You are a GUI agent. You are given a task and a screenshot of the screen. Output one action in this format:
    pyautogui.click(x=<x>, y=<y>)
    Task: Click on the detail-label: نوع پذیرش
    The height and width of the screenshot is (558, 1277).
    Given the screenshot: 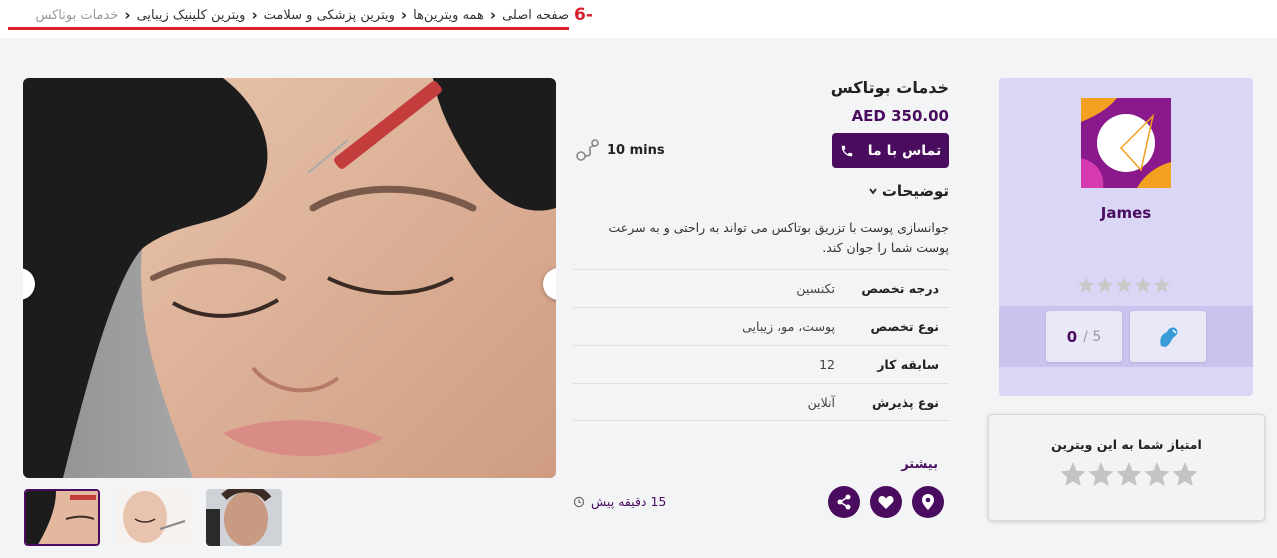 What is the action you would take?
    pyautogui.click(x=905, y=402)
    